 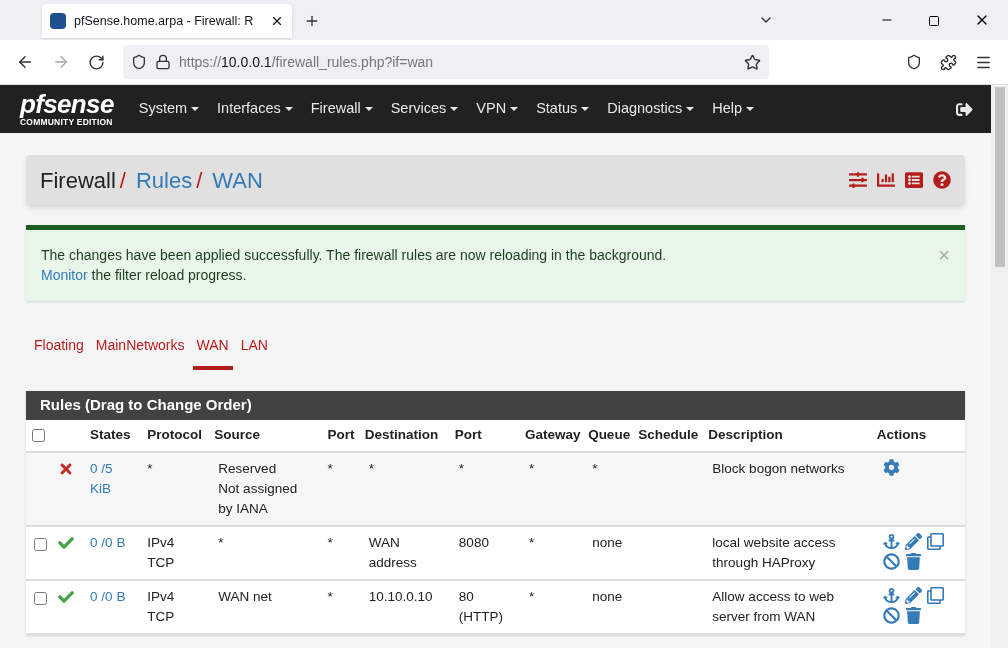 What do you see at coordinates (901, 435) in the screenshot?
I see `column-header: Actions` at bounding box center [901, 435].